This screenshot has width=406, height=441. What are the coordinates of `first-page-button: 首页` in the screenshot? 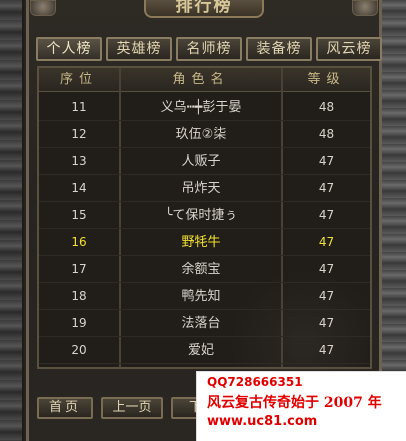 It's located at (65, 408).